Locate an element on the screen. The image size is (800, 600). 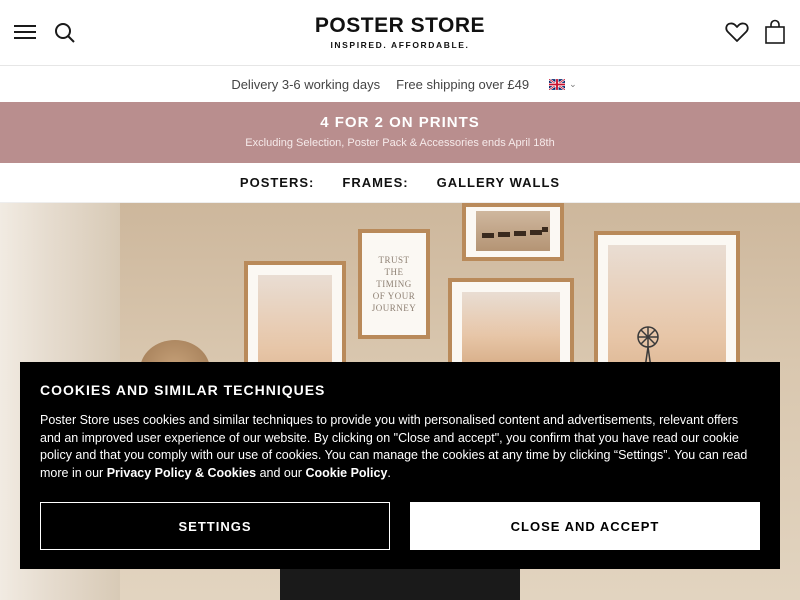
chevron-down-icon: ⌄ is located at coordinates (573, 83).